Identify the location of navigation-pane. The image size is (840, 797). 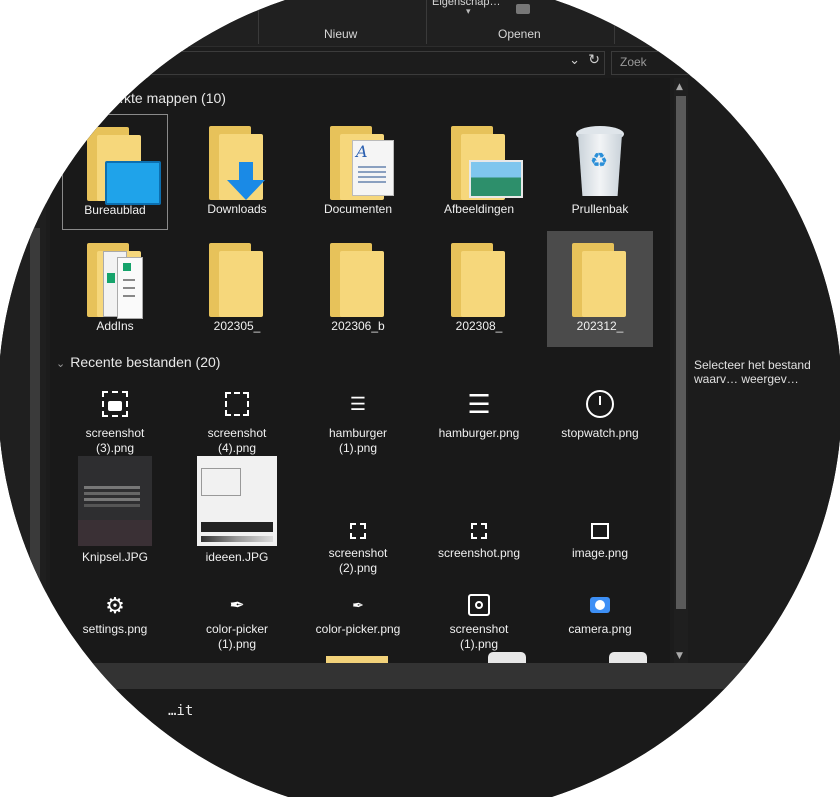
(23, 369).